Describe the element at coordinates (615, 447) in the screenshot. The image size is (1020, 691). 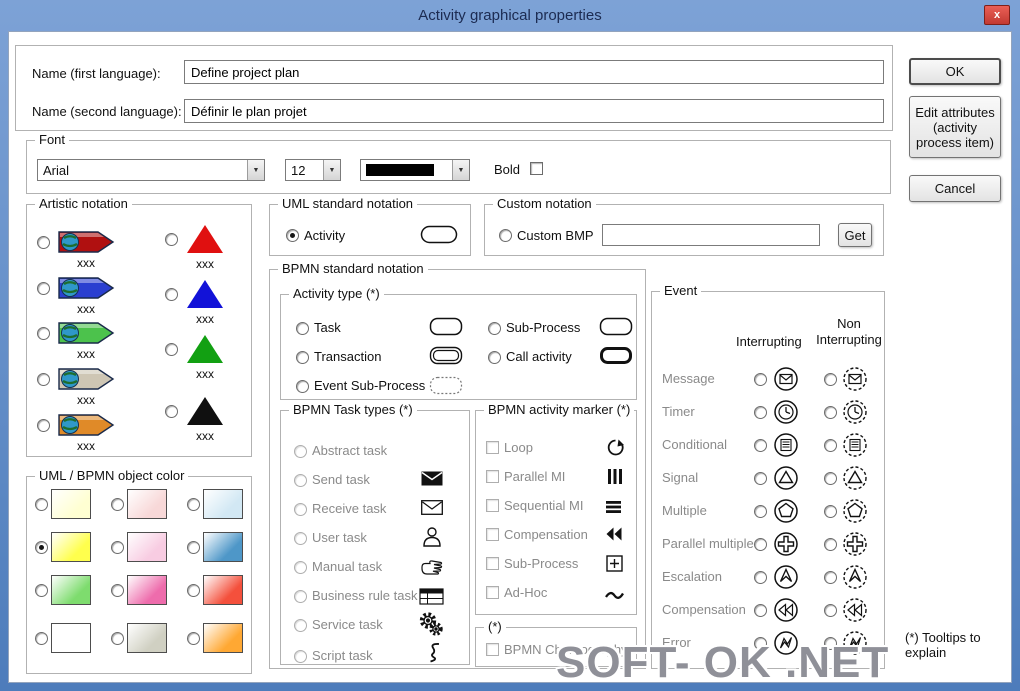
I see `loop-arrow-icon` at that location.